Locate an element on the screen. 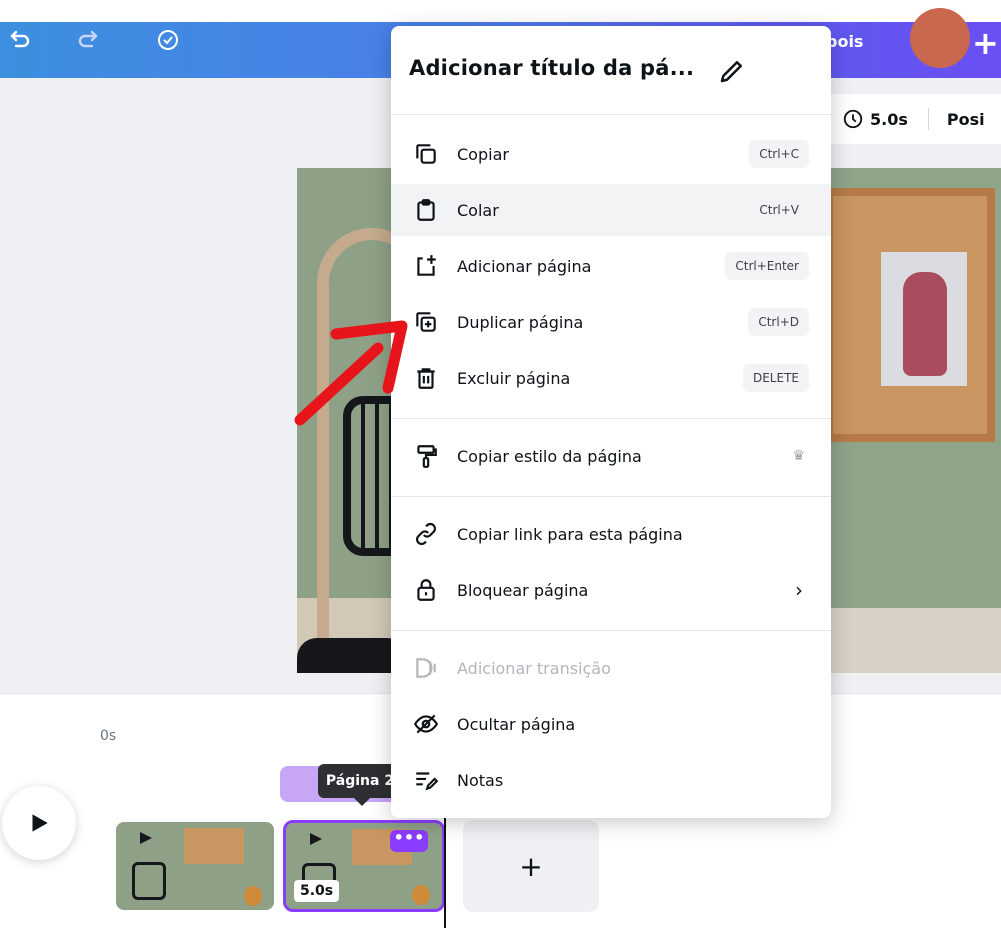 The height and width of the screenshot is (928, 1001). thumb-board is located at coordinates (214, 846).